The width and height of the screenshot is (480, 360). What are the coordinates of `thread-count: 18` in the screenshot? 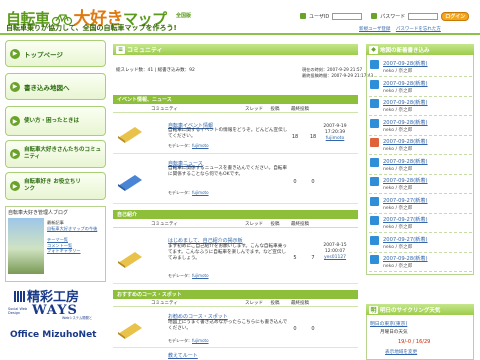 It's located at (295, 137).